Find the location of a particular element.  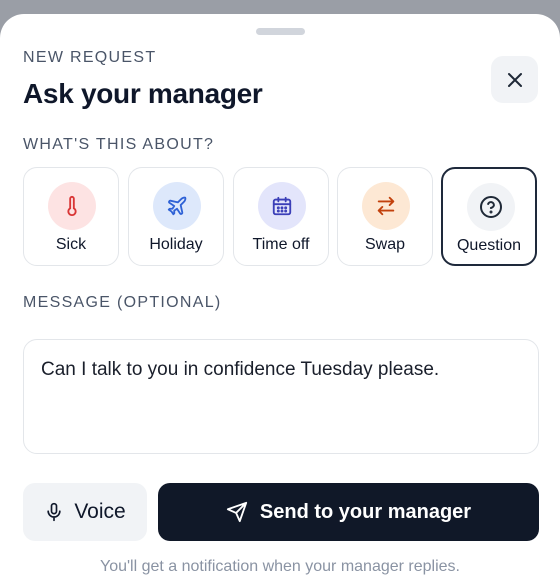

plane-icon is located at coordinates (177, 206).